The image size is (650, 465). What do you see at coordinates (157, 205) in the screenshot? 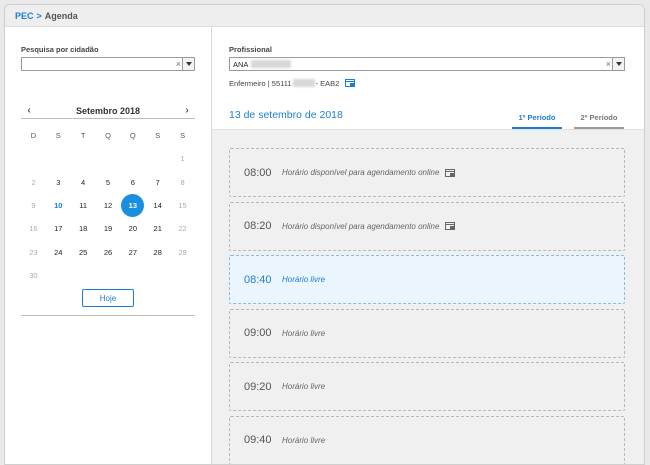
I see `calendar-day: 14` at bounding box center [157, 205].